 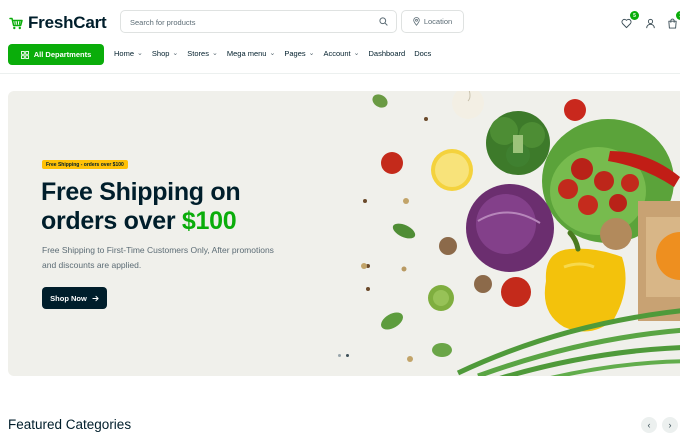 I want to click on chevron-right-icon: ›, so click(x=670, y=425).